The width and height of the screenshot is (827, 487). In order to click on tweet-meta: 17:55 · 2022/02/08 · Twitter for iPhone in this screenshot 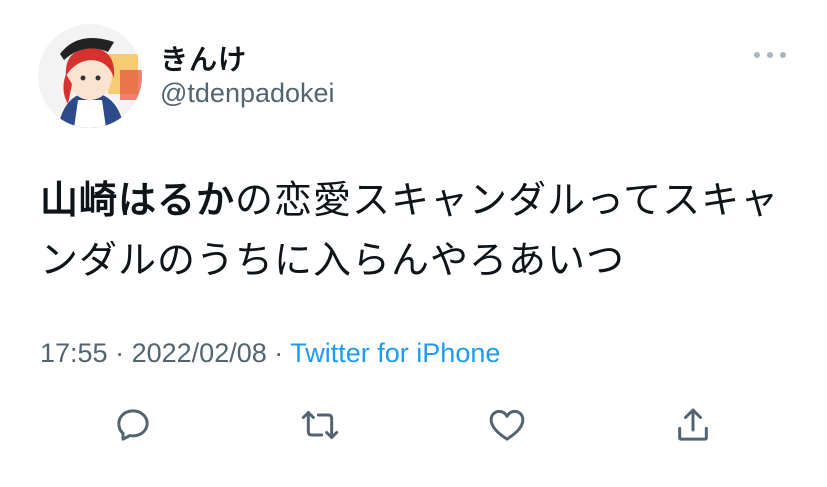, I will do `click(270, 353)`.